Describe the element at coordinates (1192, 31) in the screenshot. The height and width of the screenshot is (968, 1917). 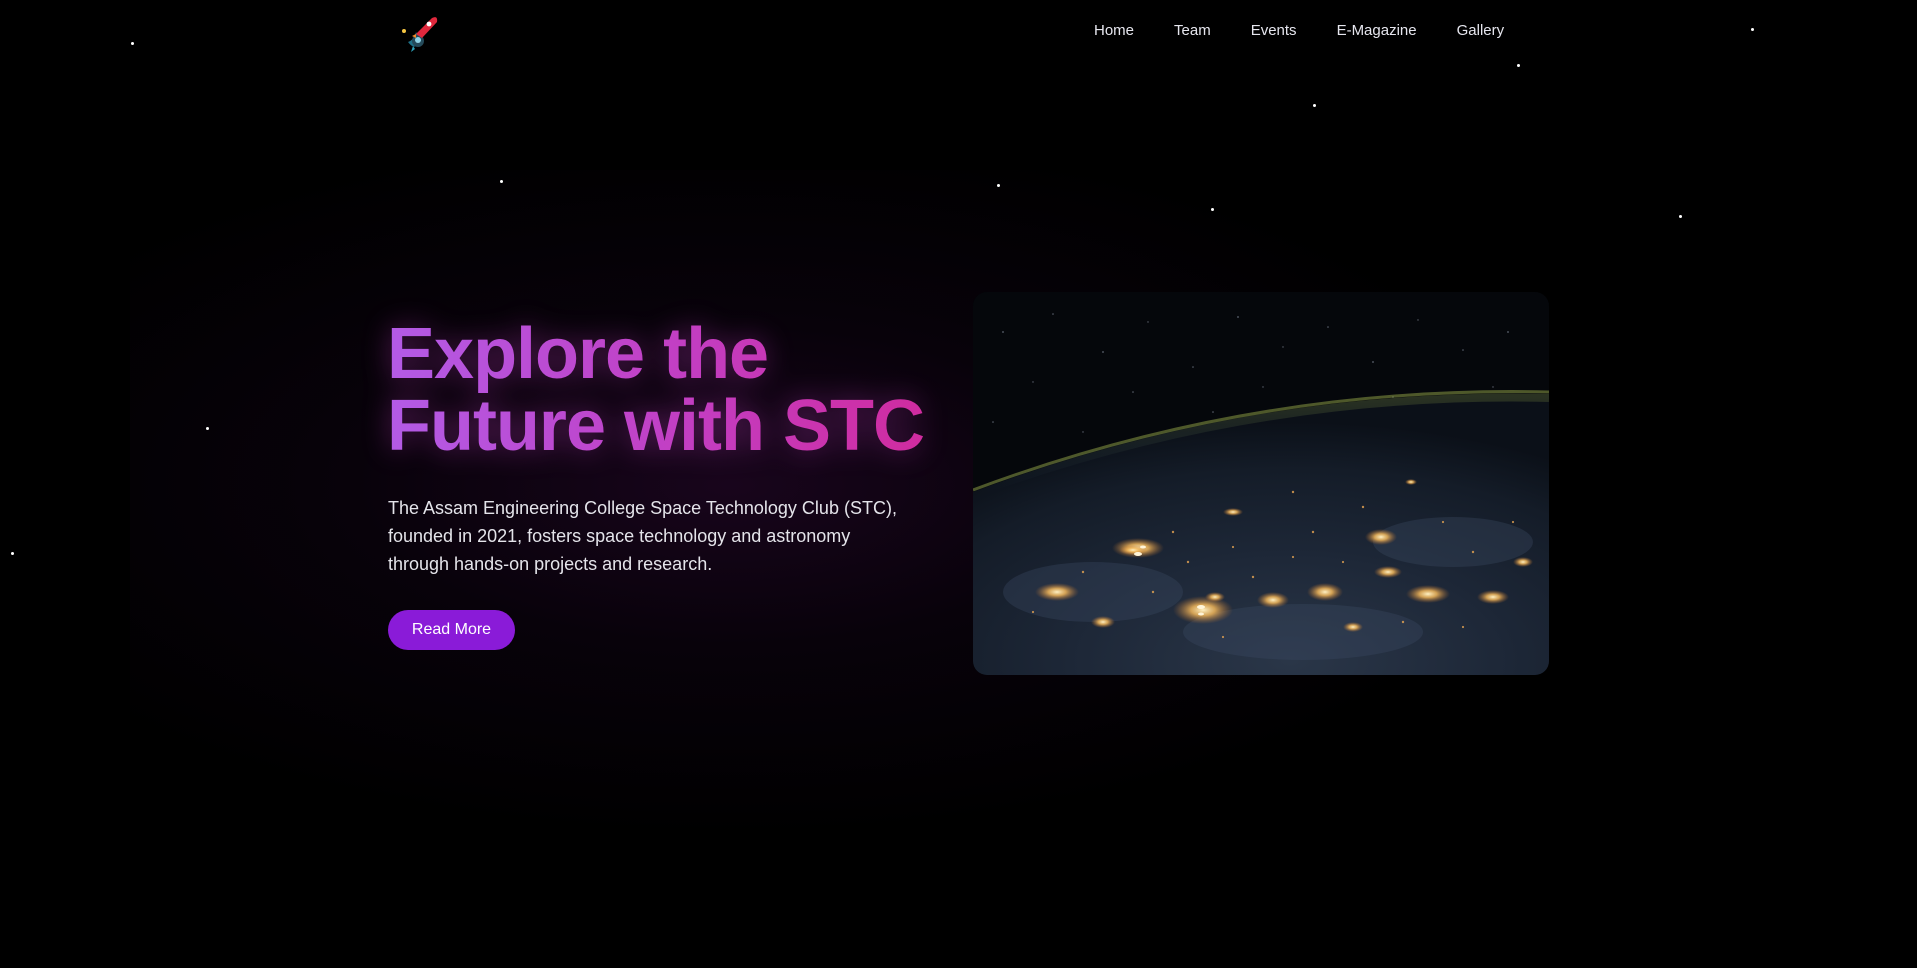
I see `nav-link-team: Team` at that location.